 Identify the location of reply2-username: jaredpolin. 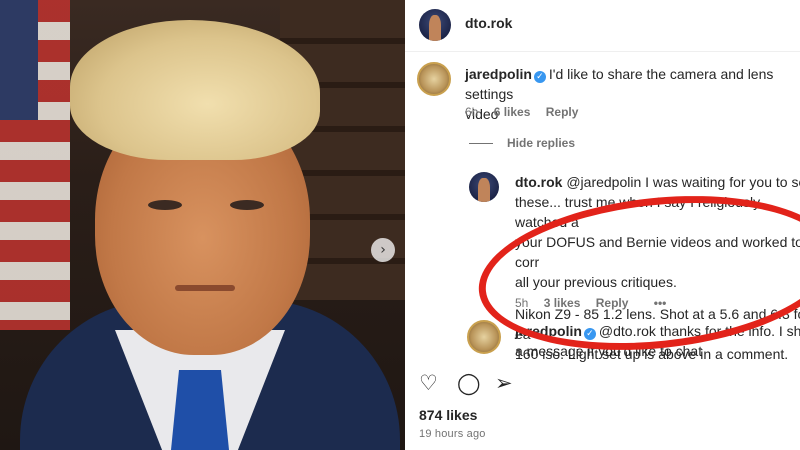
(548, 331).